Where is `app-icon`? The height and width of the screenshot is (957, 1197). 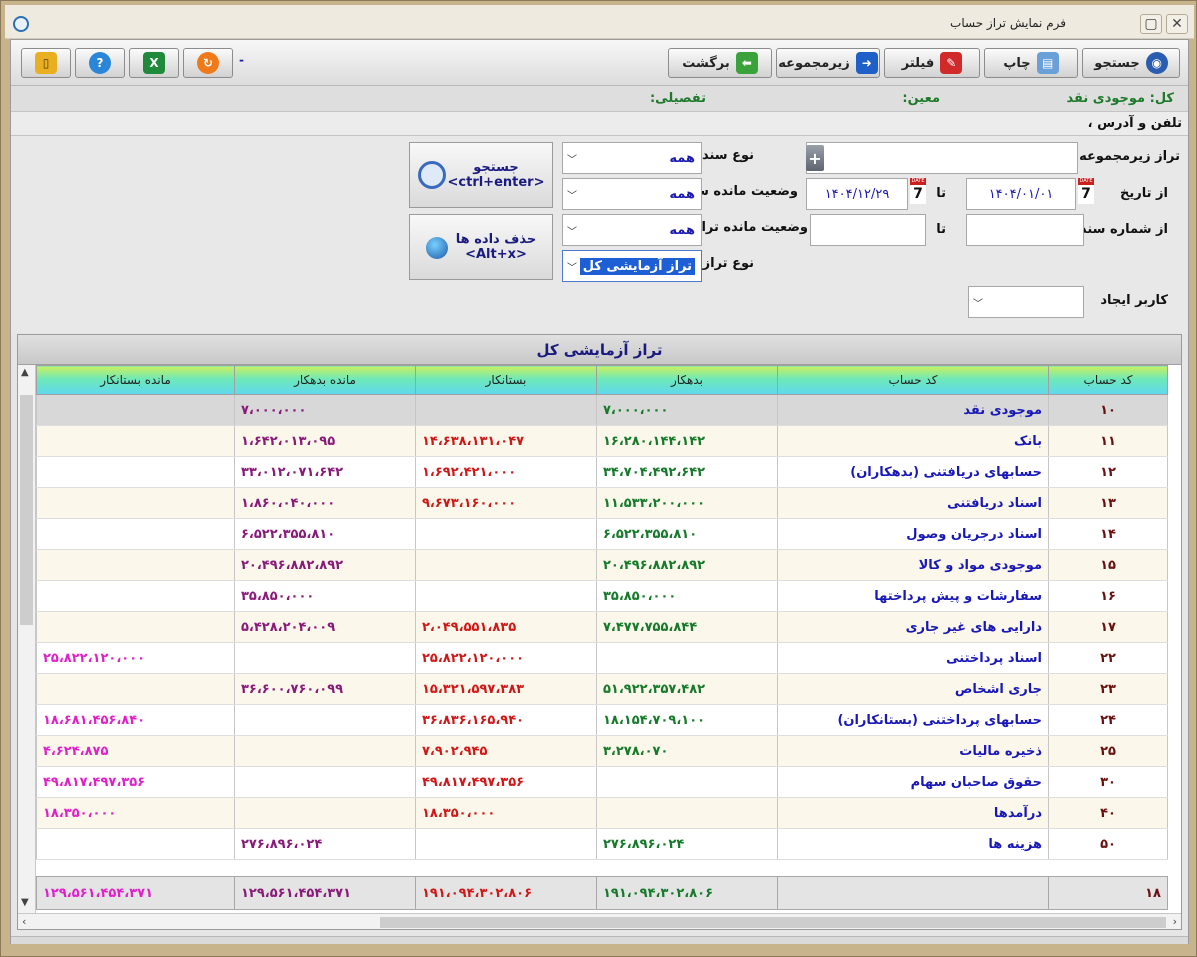 app-icon is located at coordinates (21, 24).